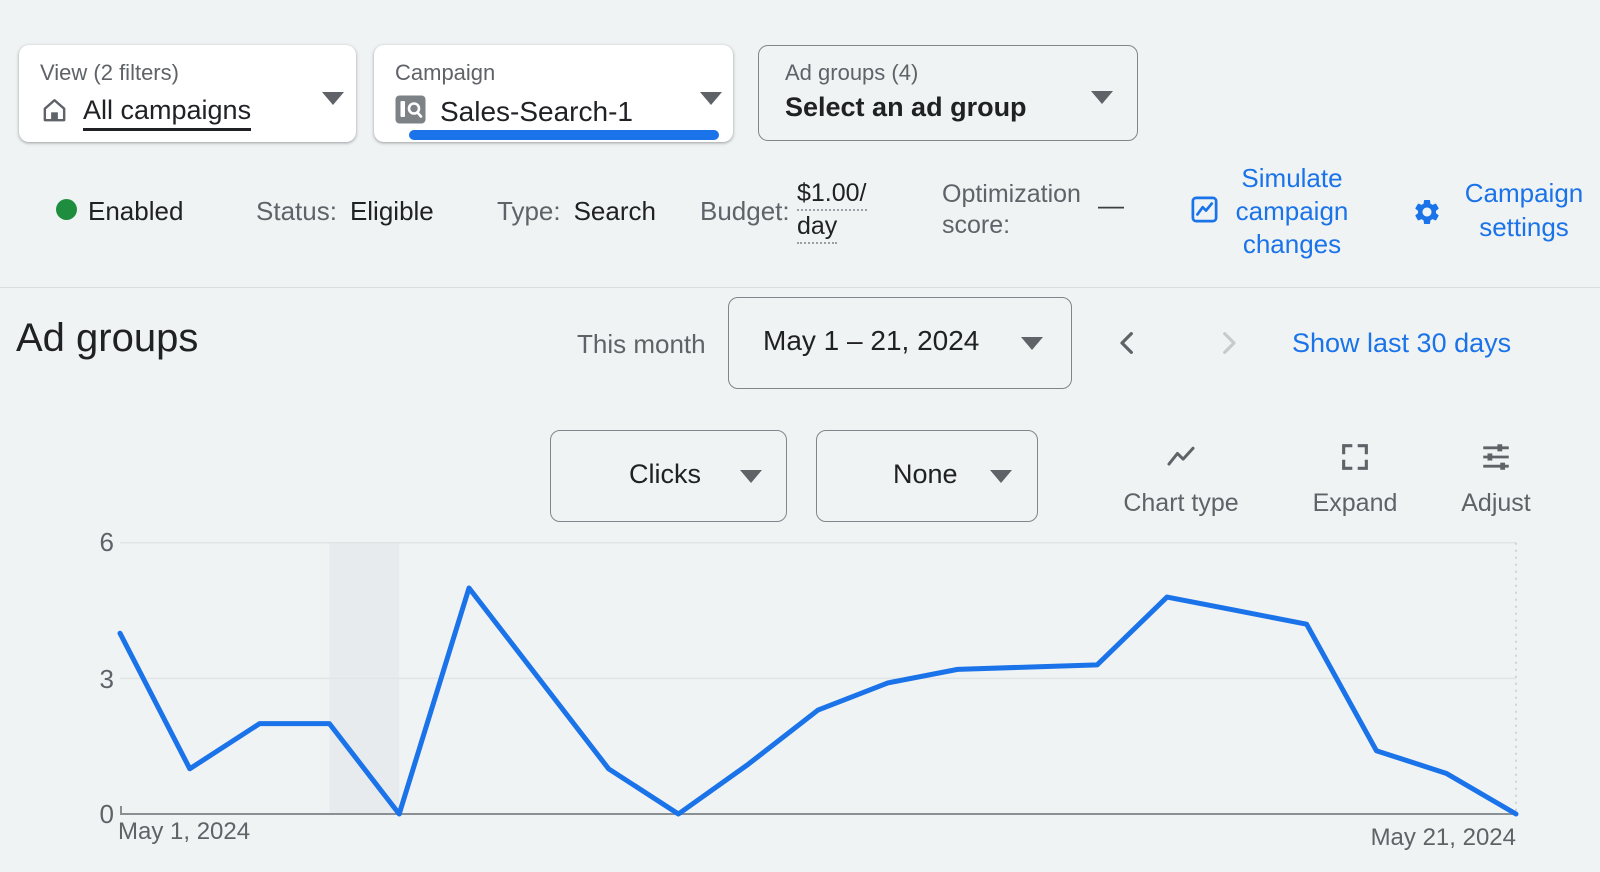 This screenshot has width=1600, height=872. I want to click on simulate-campaign-changes-link: Simulate campaign changes, so click(1292, 211).